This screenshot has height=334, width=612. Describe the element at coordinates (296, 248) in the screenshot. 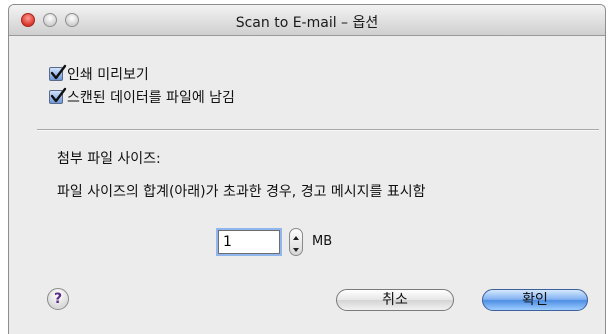

I see `chevron-down-icon` at that location.